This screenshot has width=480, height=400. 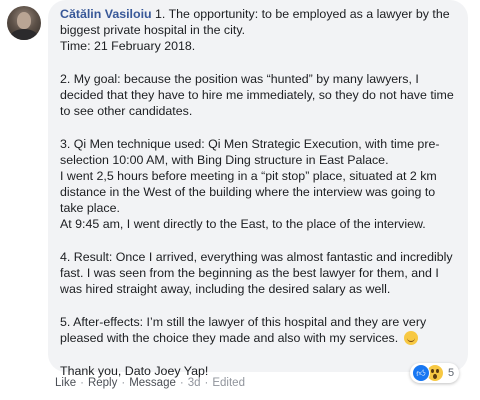 What do you see at coordinates (437, 371) in the screenshot?
I see `wow-eye-right` at bounding box center [437, 371].